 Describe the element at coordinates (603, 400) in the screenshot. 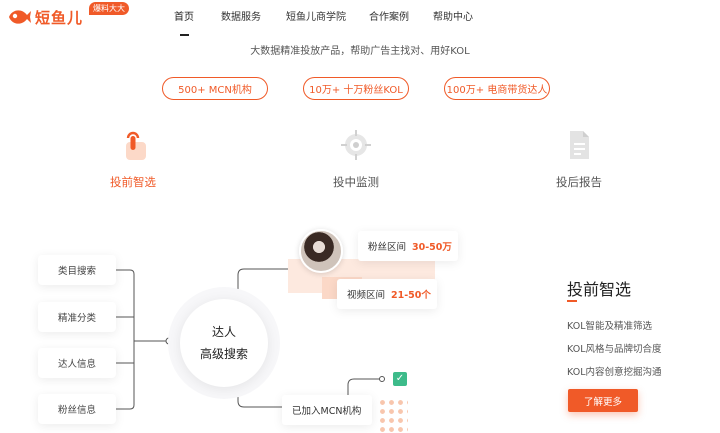

I see `learn-more-button: 了解更多` at that location.